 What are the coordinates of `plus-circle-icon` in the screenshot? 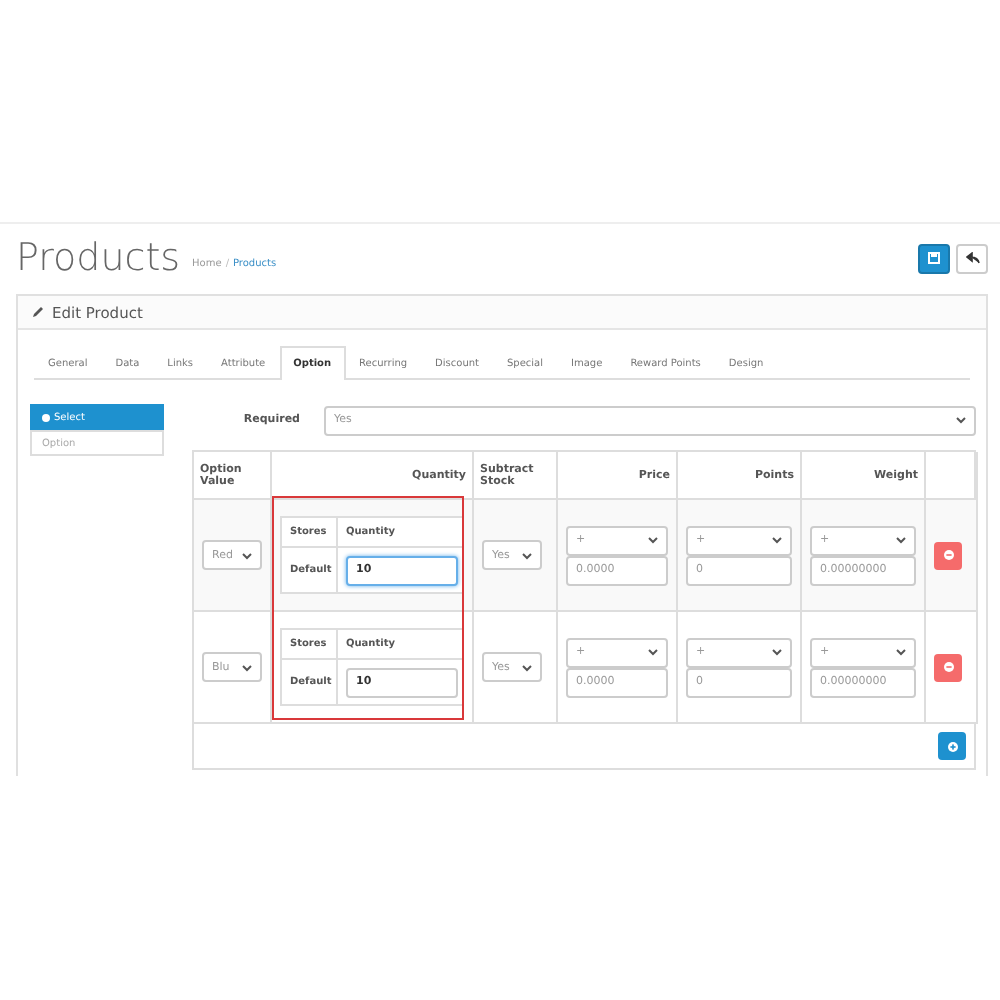 It's located at (952, 746).